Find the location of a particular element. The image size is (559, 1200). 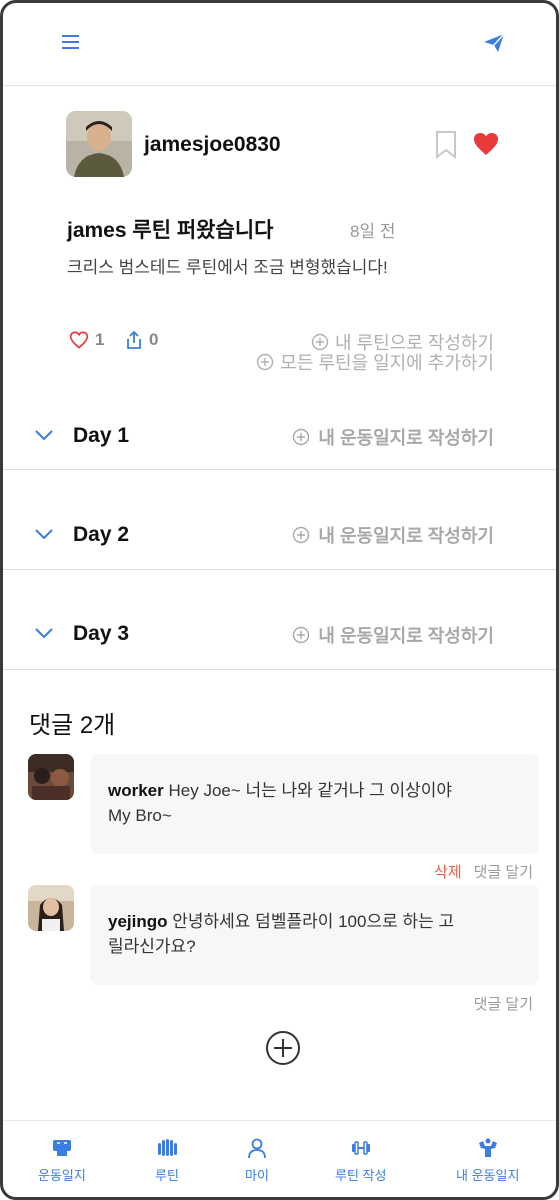

routine-description: 크리스 범스테드 루틴에서 조금 변형했습니다! is located at coordinates (227, 267).